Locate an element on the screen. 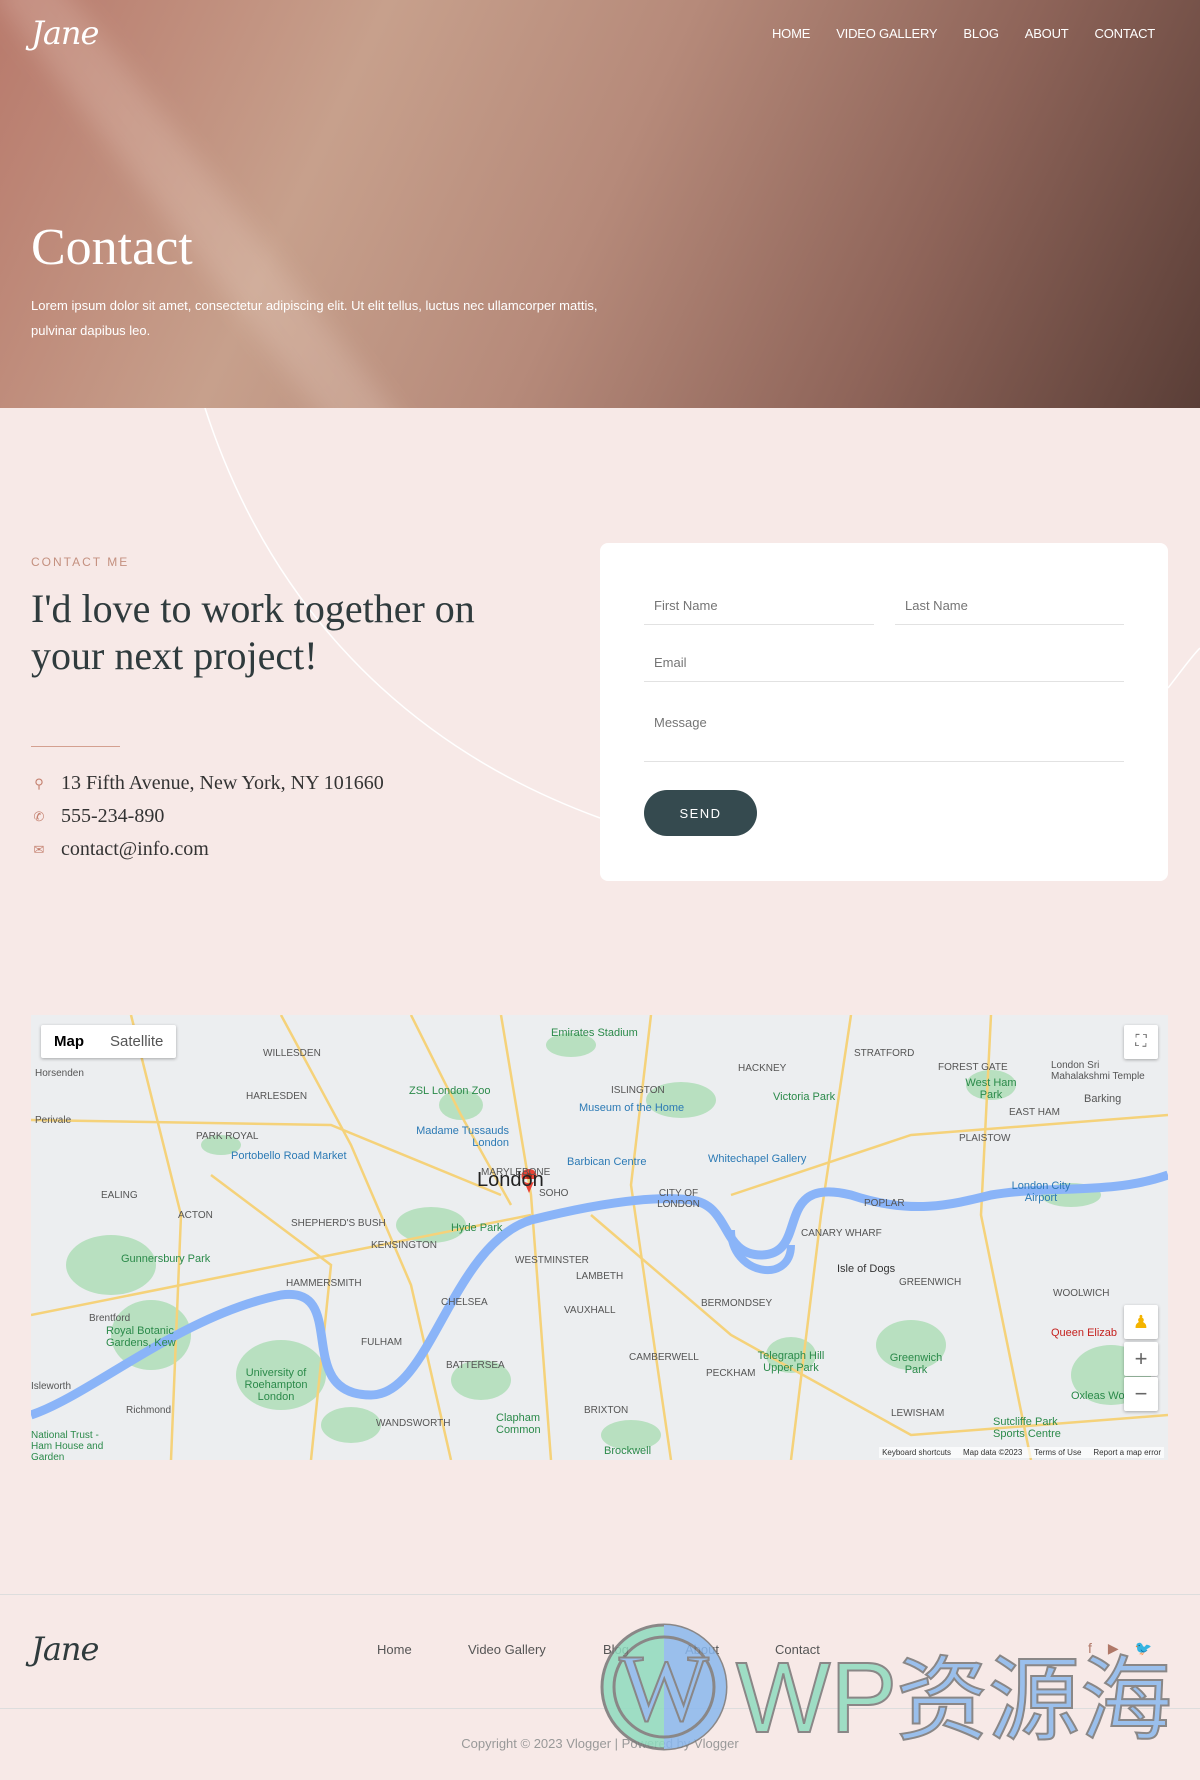 Image resolution: width=1200 pixels, height=1780 pixels. map-label: PARK ROYAL is located at coordinates (227, 1136).